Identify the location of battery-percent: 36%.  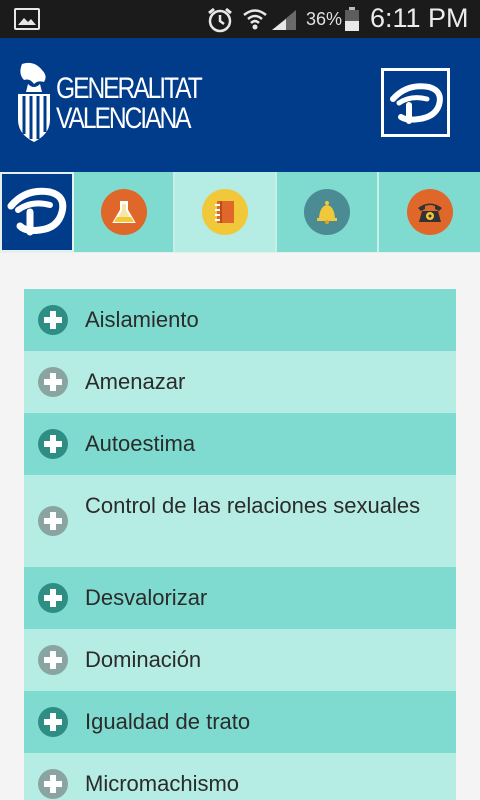
(324, 19).